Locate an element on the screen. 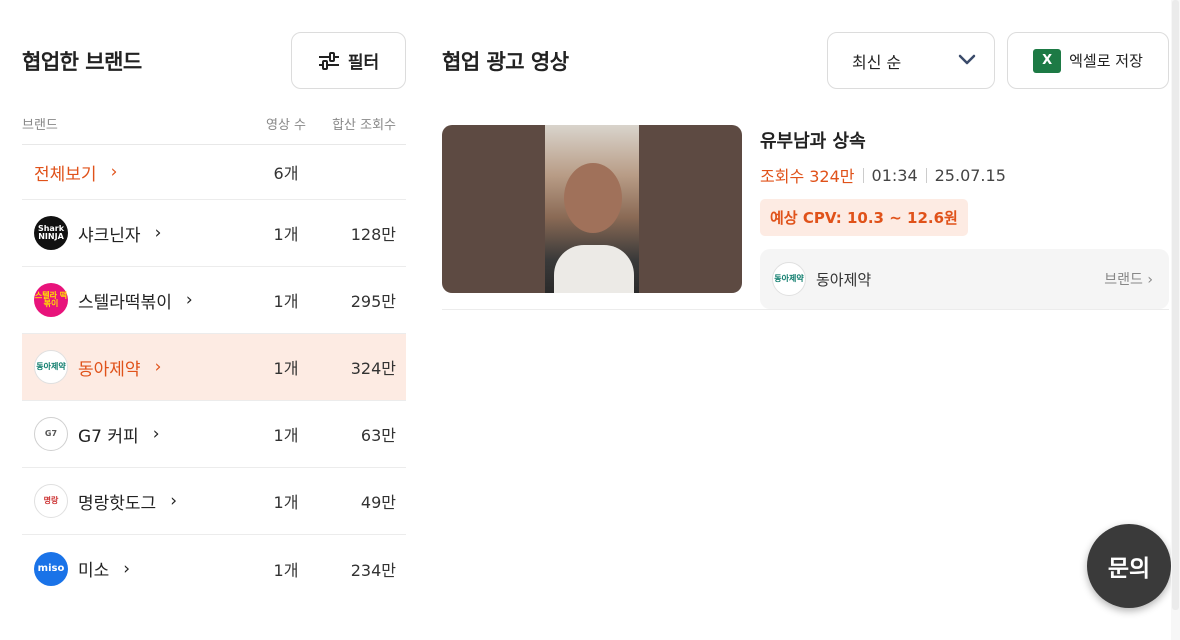  brand-panel-header: 협업한 브랜드 필터 is located at coordinates (214, 60).